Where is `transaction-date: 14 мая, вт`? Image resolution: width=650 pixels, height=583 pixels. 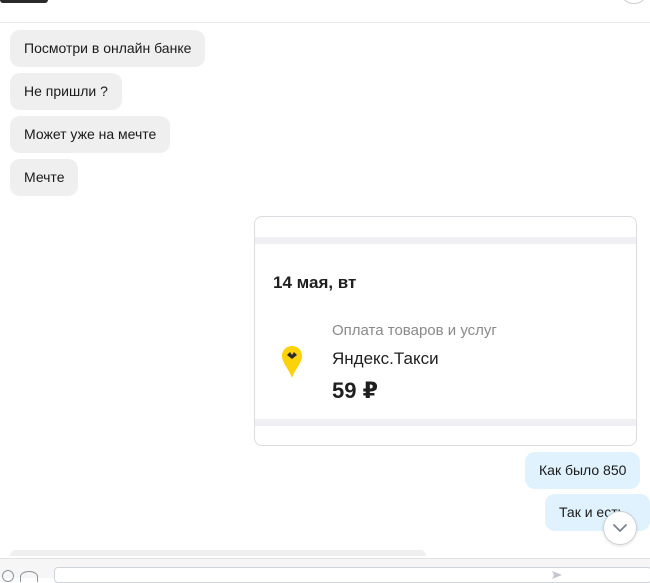 transaction-date: 14 мая, вт is located at coordinates (315, 282).